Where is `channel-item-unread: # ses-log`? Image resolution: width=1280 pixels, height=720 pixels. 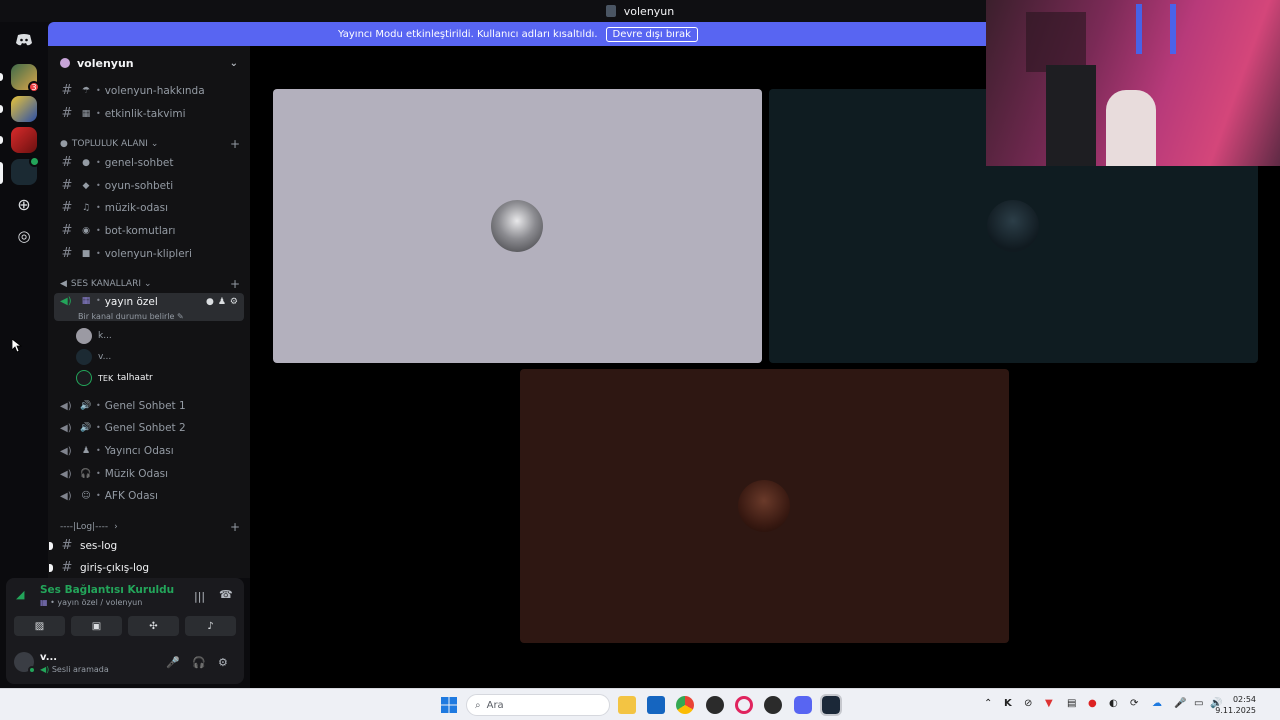 channel-item-unread: # ses-log is located at coordinates (146, 545).